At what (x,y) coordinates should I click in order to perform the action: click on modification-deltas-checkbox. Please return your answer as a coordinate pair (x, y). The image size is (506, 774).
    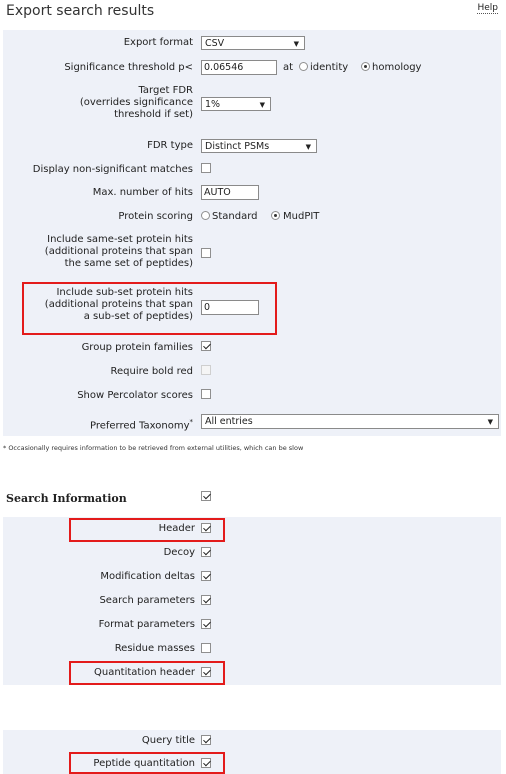
    Looking at the image, I should click on (206, 576).